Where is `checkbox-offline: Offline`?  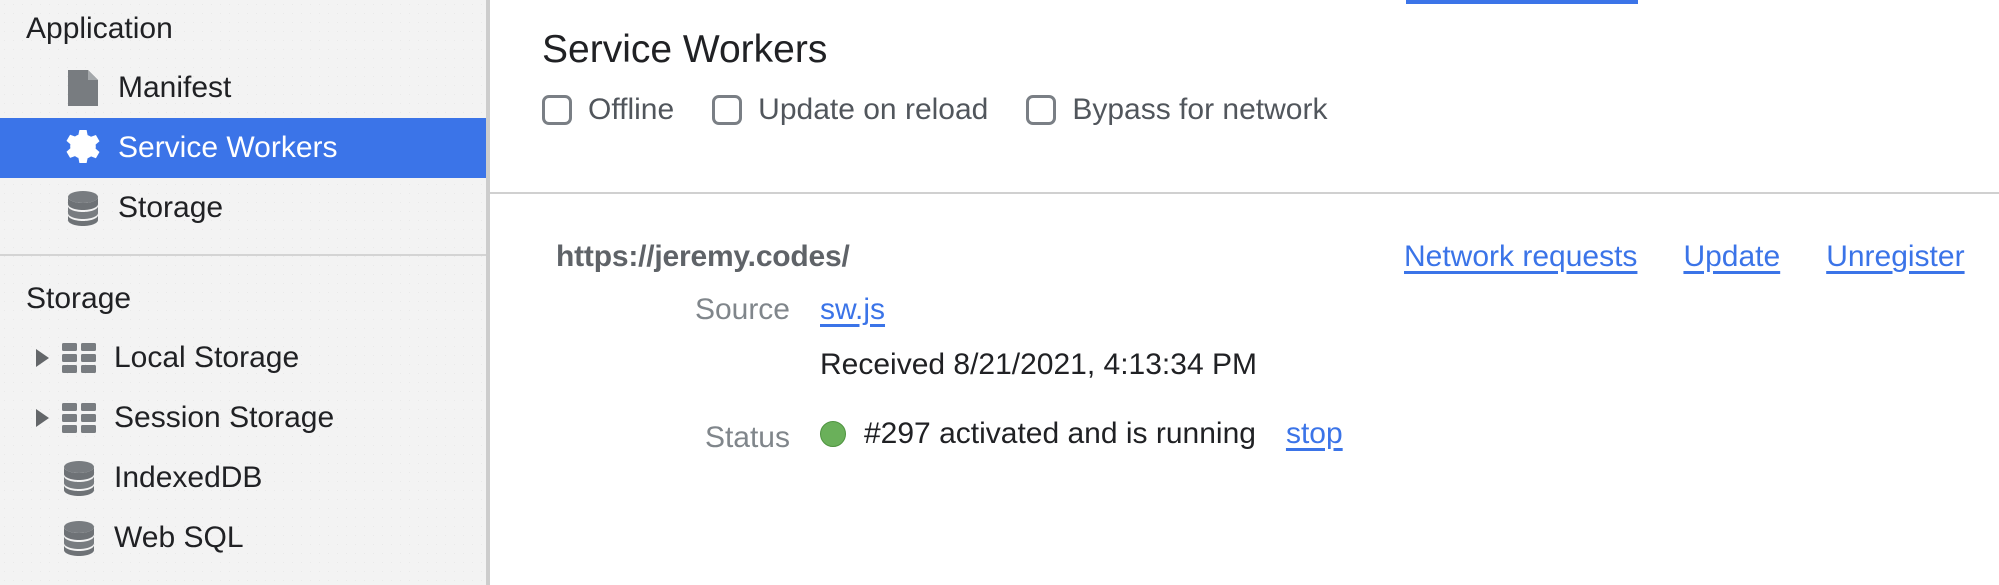 checkbox-offline: Offline is located at coordinates (608, 110).